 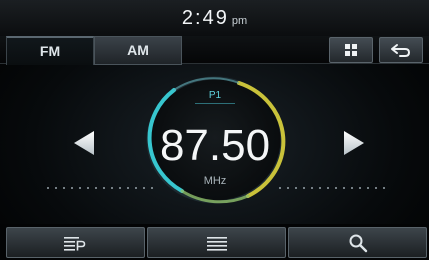 What do you see at coordinates (205, 18) in the screenshot?
I see `clock-time: 2:49` at bounding box center [205, 18].